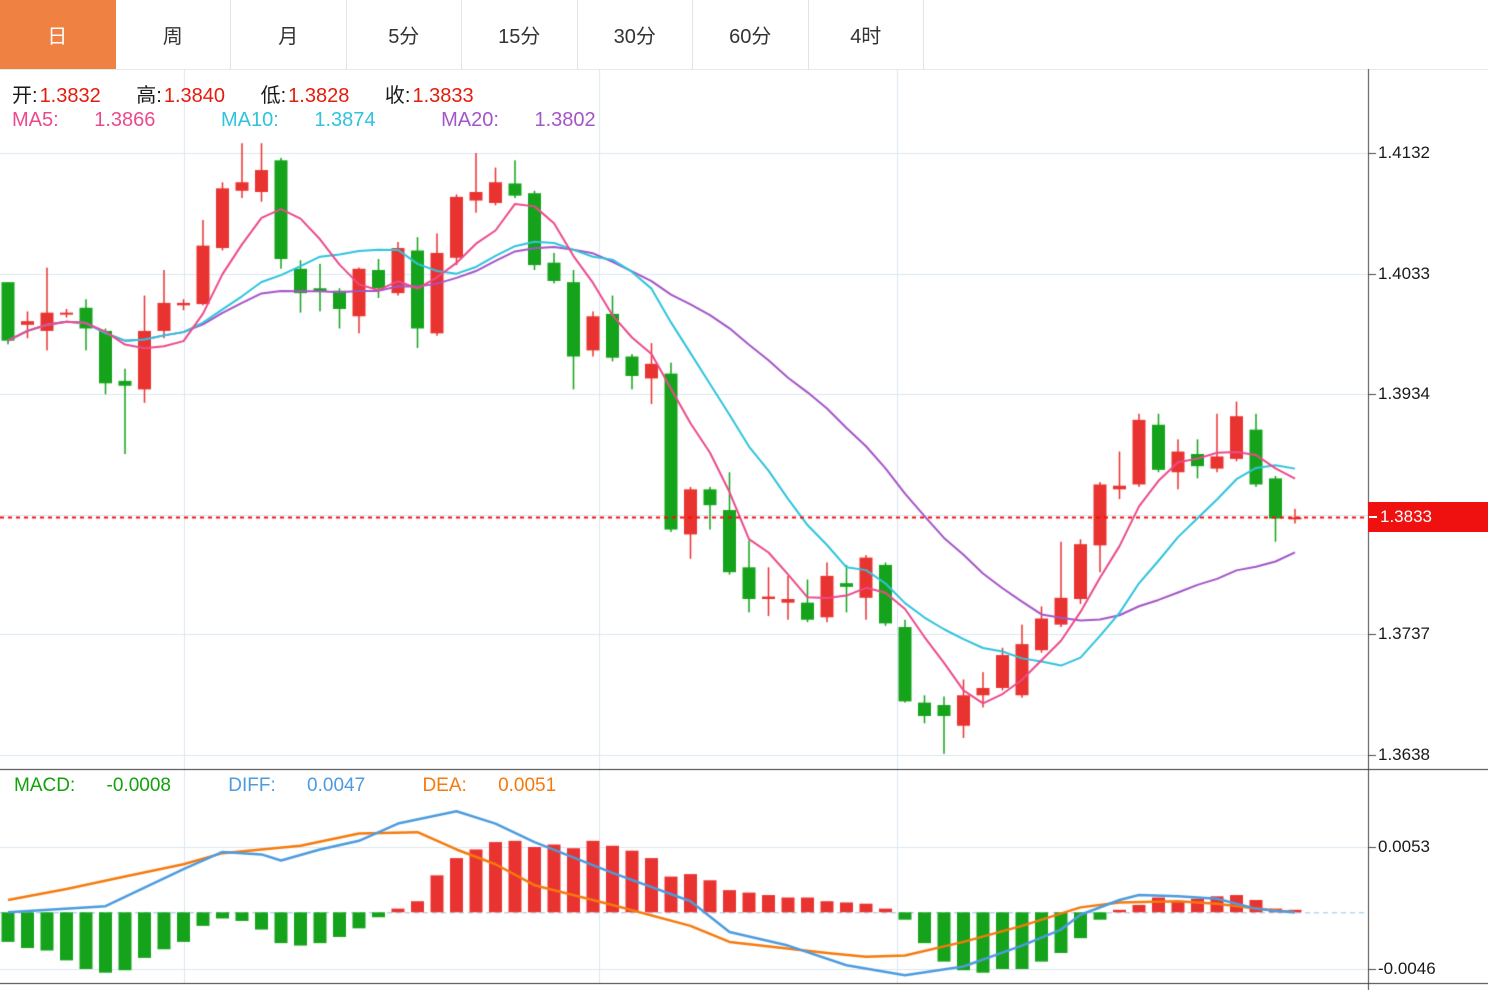 This screenshot has height=990, width=1488. Describe the element at coordinates (751, 34) in the screenshot. I see `timeframe-tab: 60分` at that location.